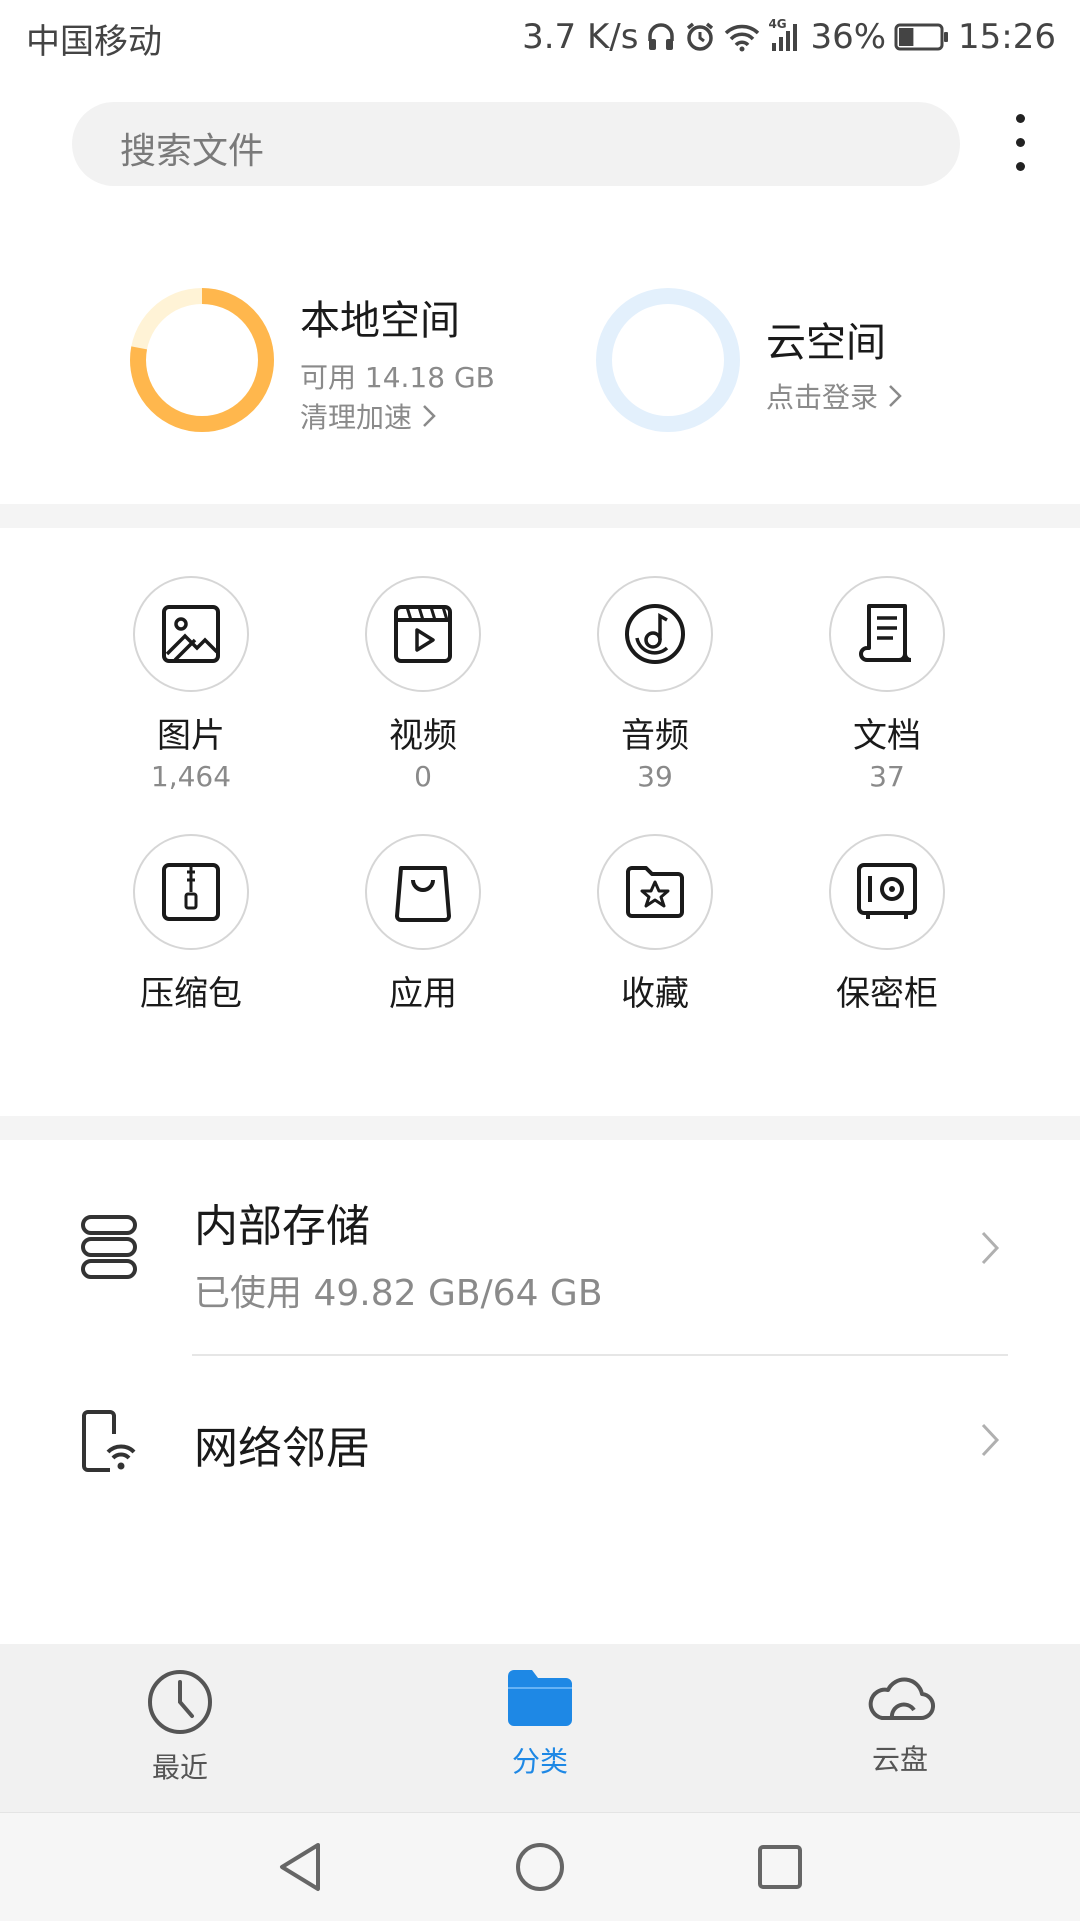 The height and width of the screenshot is (1921, 1080). I want to click on folder-icon, so click(540, 1698).